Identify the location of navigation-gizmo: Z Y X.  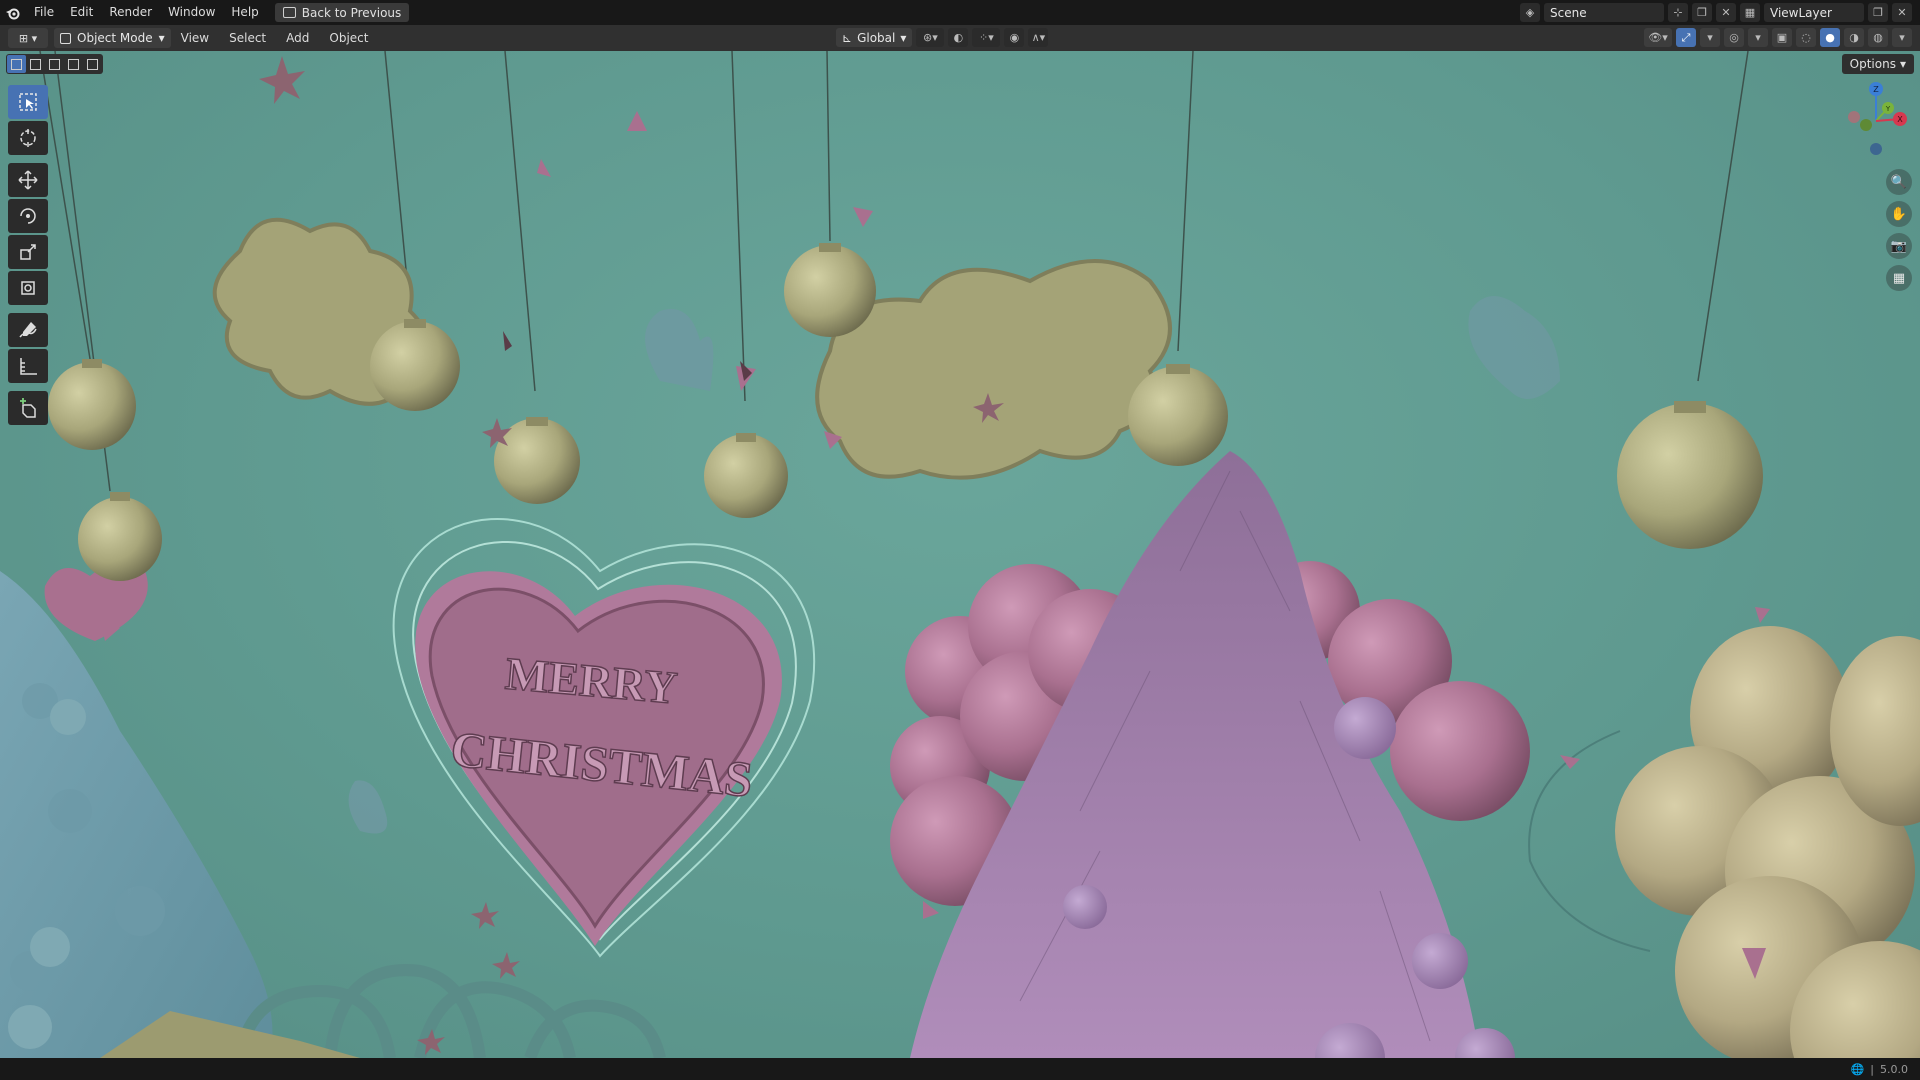
(1876, 117).